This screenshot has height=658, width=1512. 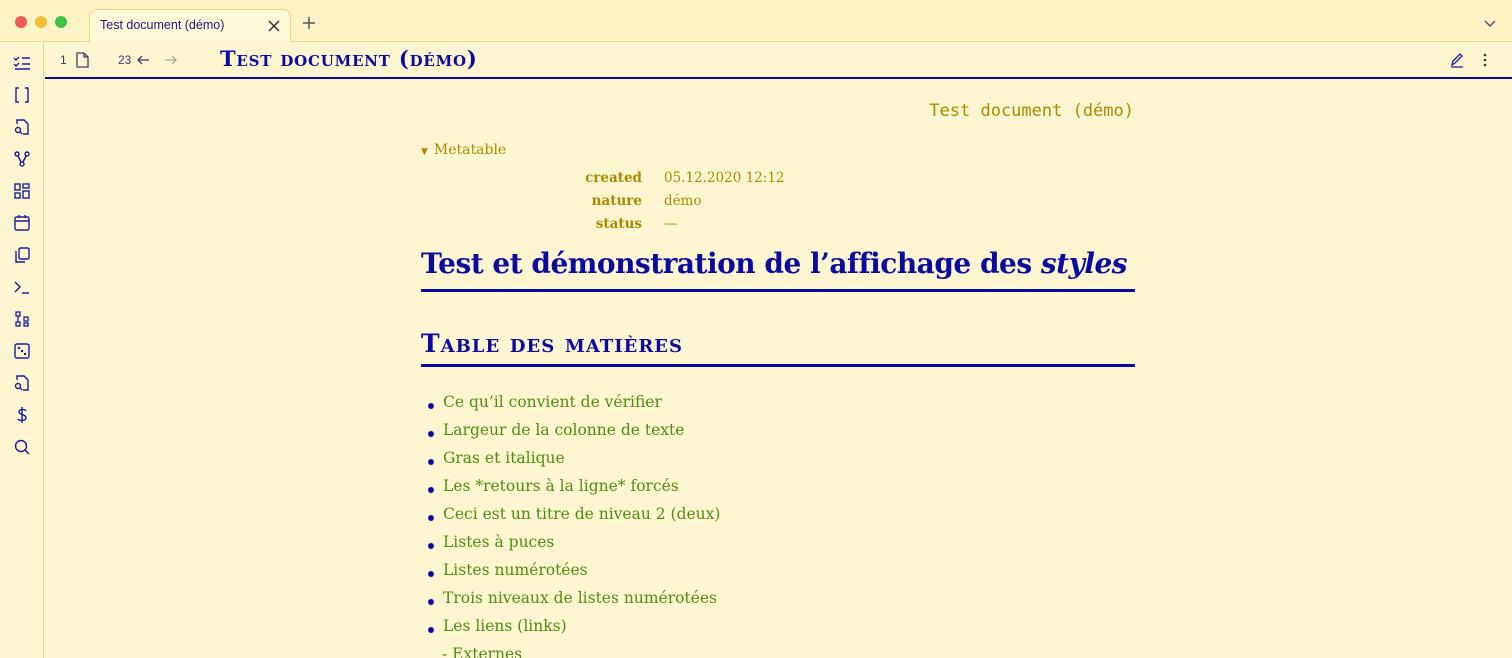 What do you see at coordinates (570, 575) in the screenshot?
I see `toc-link: Listes numérotées` at bounding box center [570, 575].